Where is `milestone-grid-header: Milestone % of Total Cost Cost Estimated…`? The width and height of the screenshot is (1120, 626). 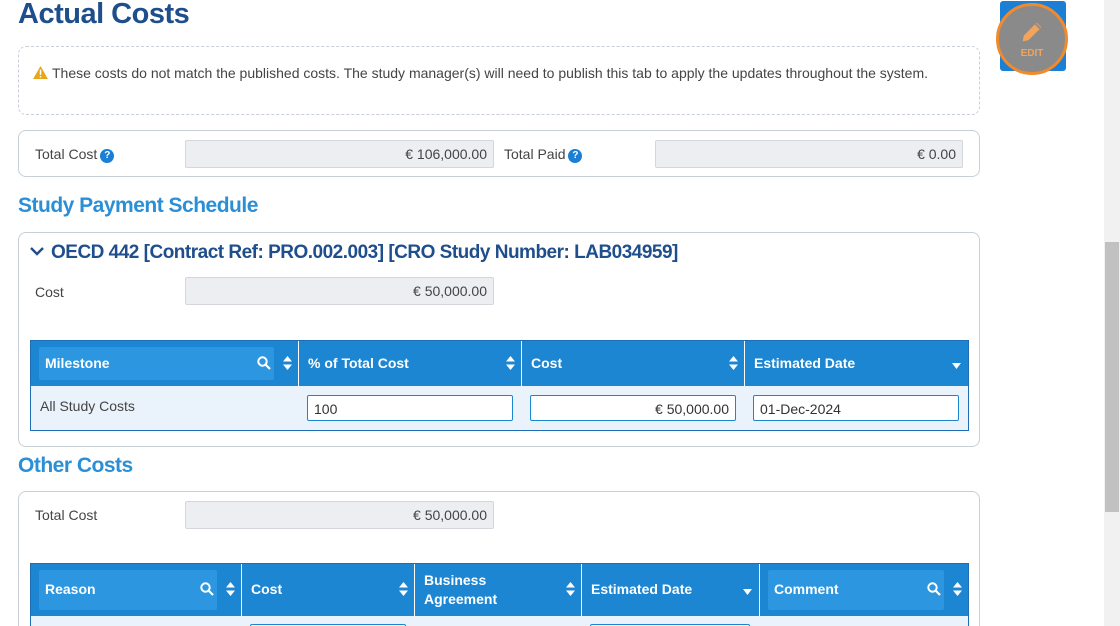
milestone-grid-header: Milestone % of Total Cost Cost Estimated… is located at coordinates (499, 363).